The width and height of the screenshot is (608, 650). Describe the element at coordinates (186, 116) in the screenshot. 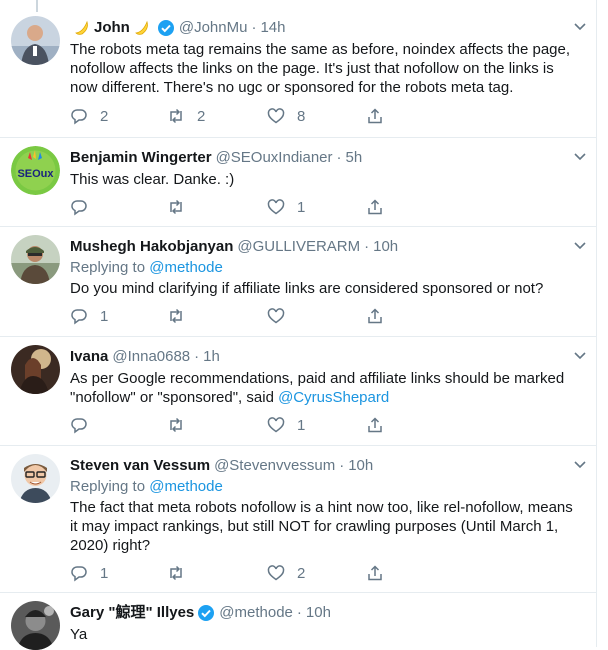

I see `retweet-button: 2` at that location.